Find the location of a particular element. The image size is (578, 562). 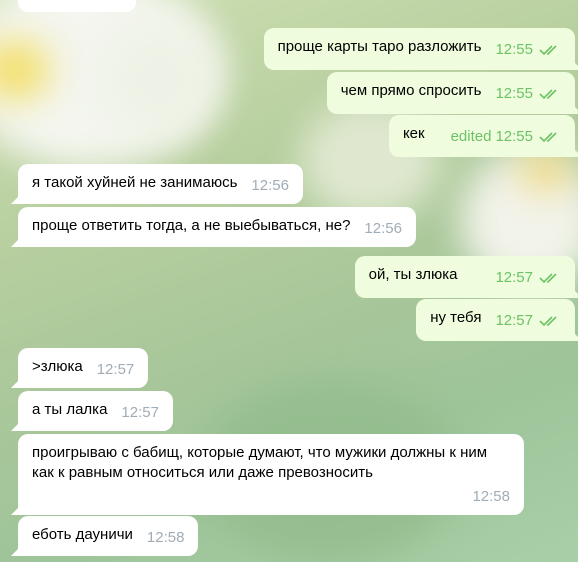

message-text: проще карты таро разложить is located at coordinates (379, 46).